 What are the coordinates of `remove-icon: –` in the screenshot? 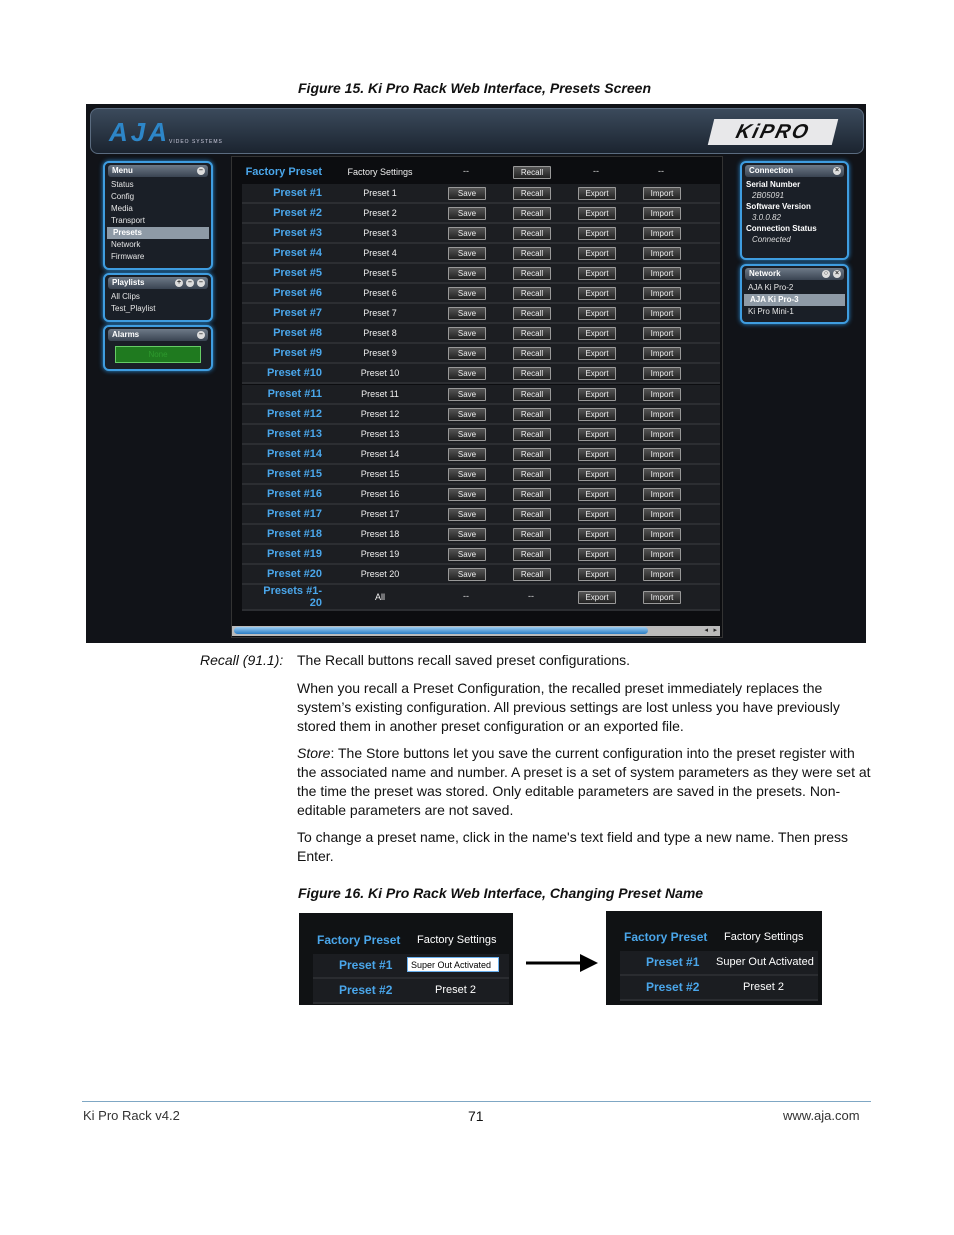 It's located at (190, 283).